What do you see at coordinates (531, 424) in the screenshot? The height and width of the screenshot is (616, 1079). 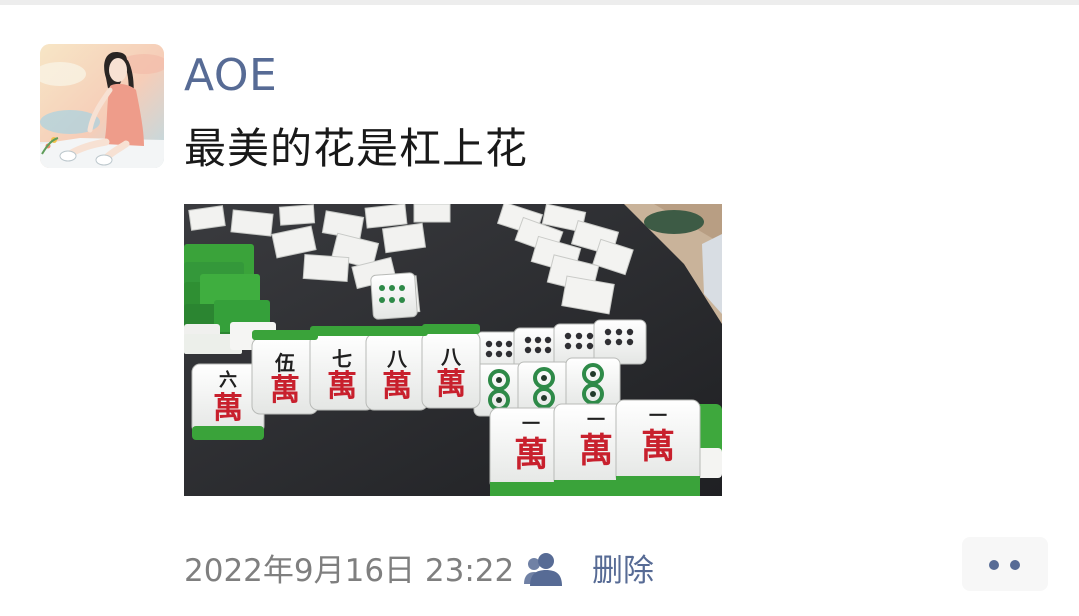 I see `tile-yi-1: 一` at bounding box center [531, 424].